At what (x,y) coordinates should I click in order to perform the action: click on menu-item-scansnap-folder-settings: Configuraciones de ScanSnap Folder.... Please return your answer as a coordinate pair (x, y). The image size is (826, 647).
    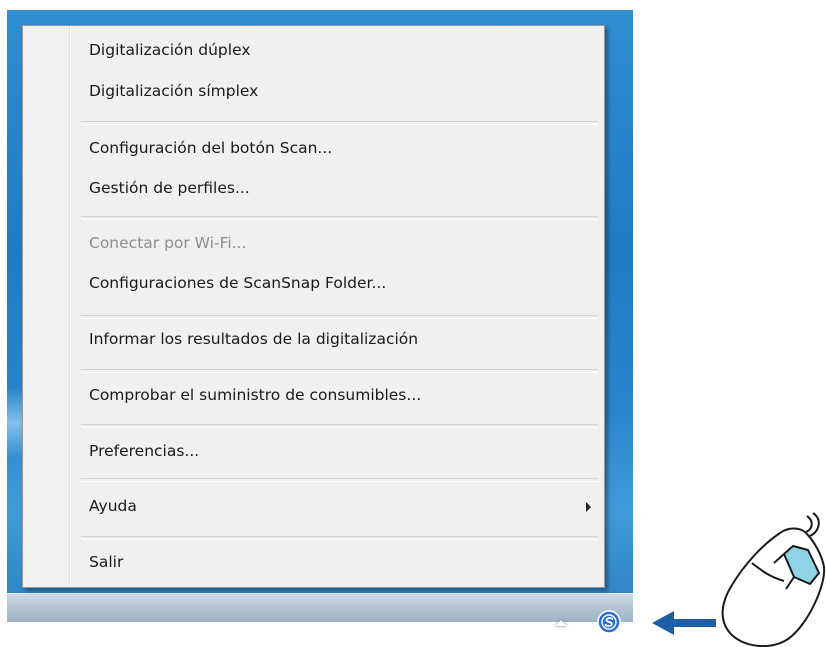
    Looking at the image, I should click on (237, 283).